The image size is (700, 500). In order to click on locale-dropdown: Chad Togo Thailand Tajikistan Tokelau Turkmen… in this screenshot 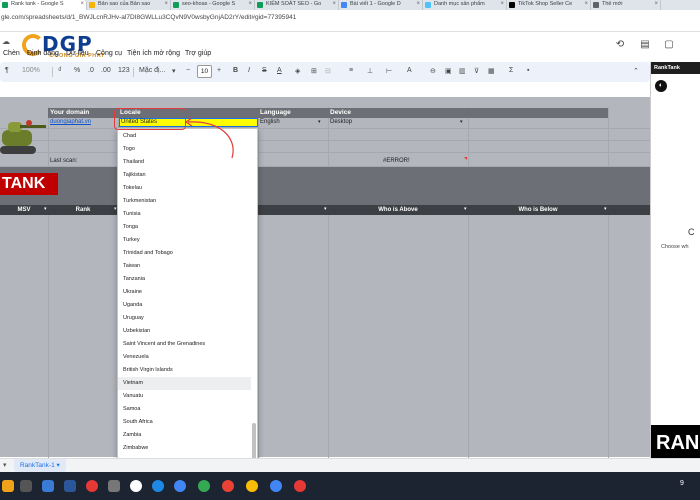, I will do `click(187, 299)`.